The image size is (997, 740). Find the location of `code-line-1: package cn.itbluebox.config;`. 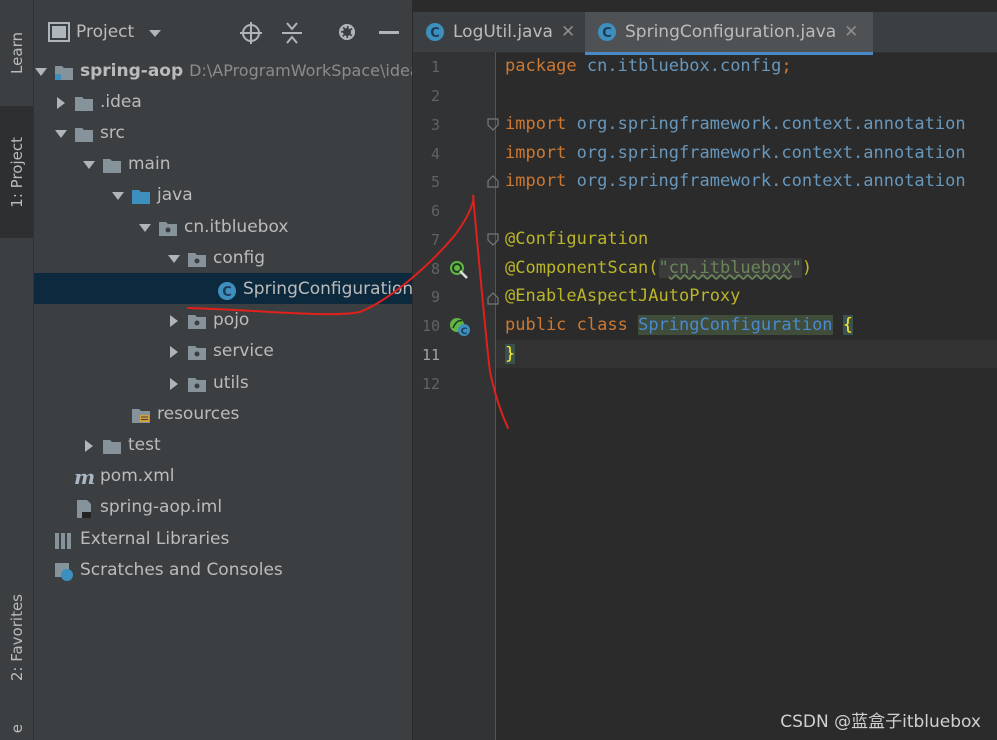

code-line-1: package cn.itbluebox.config; is located at coordinates (648, 66).